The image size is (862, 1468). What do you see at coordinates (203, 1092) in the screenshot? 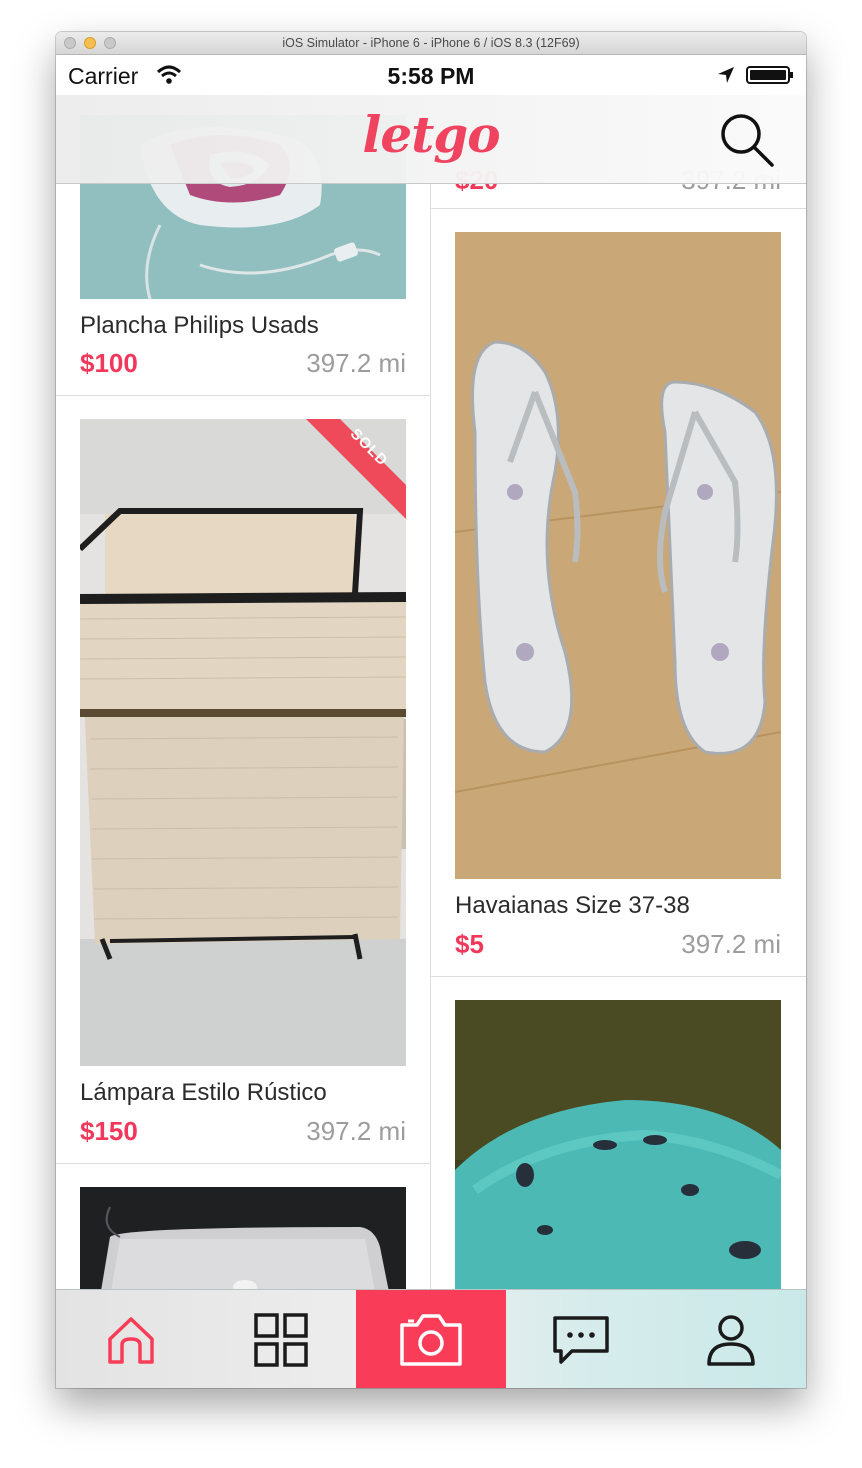
I see `listing-title: Lámpara Estilo Rústico` at bounding box center [203, 1092].